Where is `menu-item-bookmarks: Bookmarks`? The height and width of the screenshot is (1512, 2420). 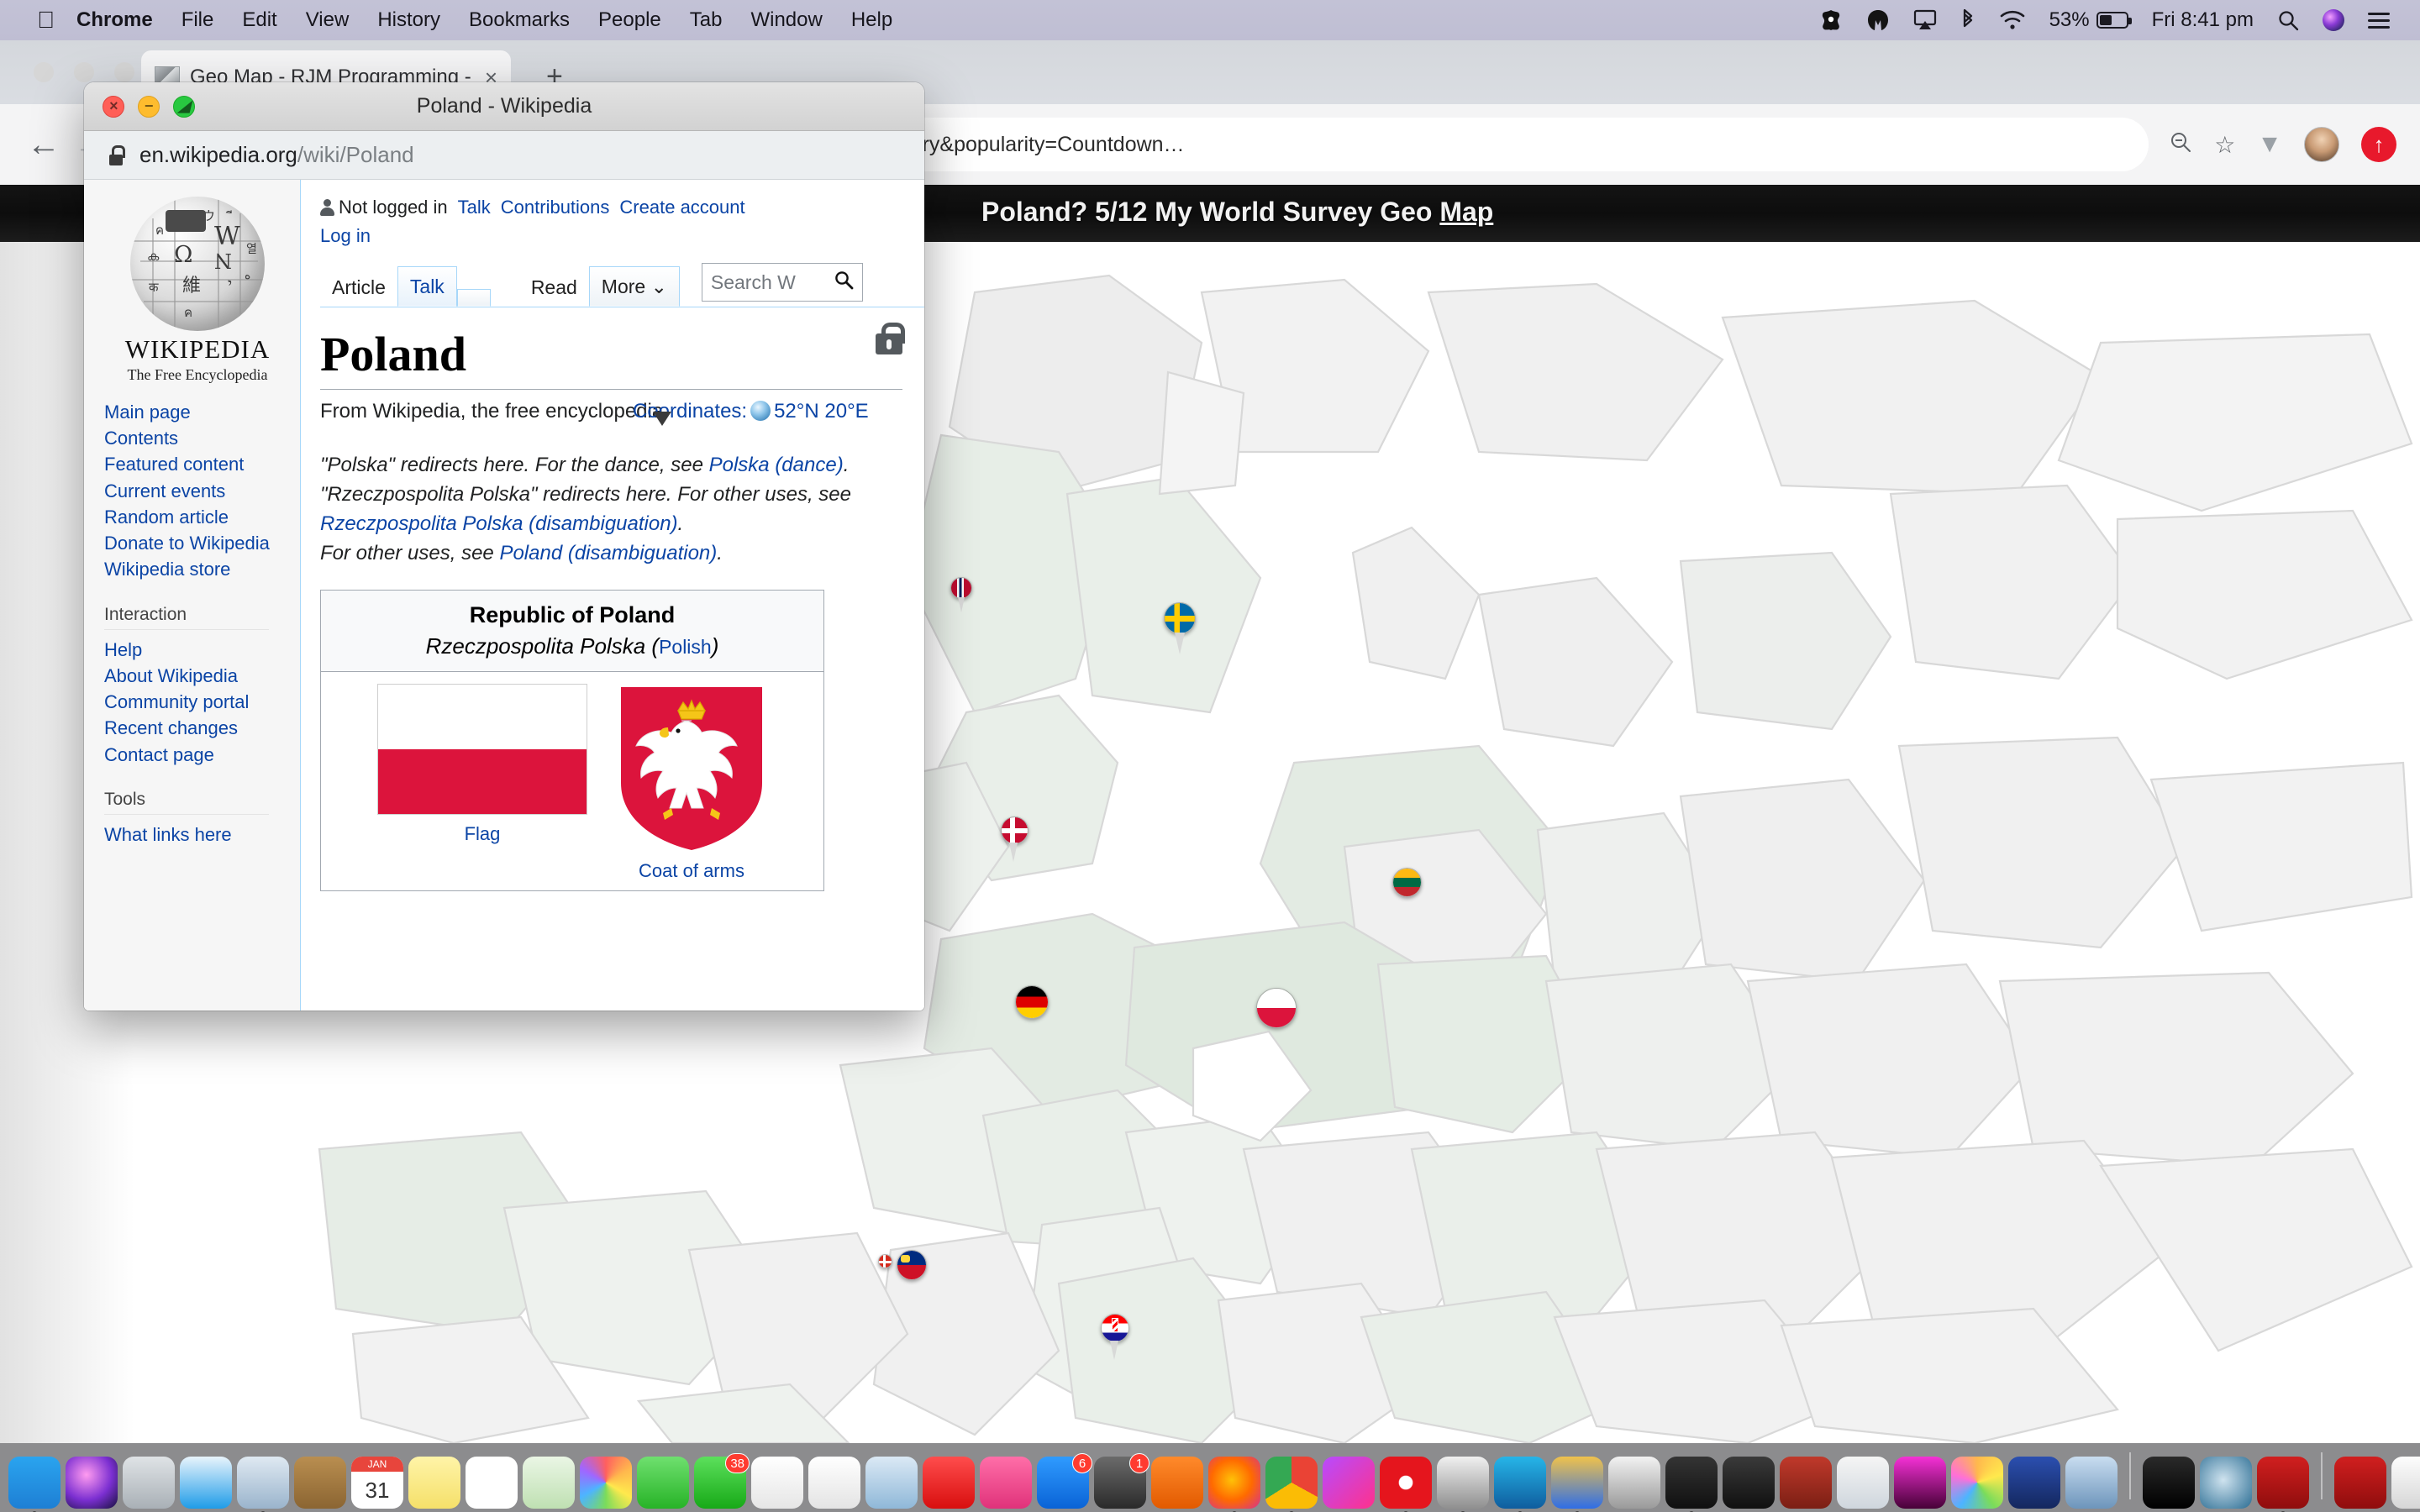
menu-item-bookmarks: Bookmarks is located at coordinates (519, 20).